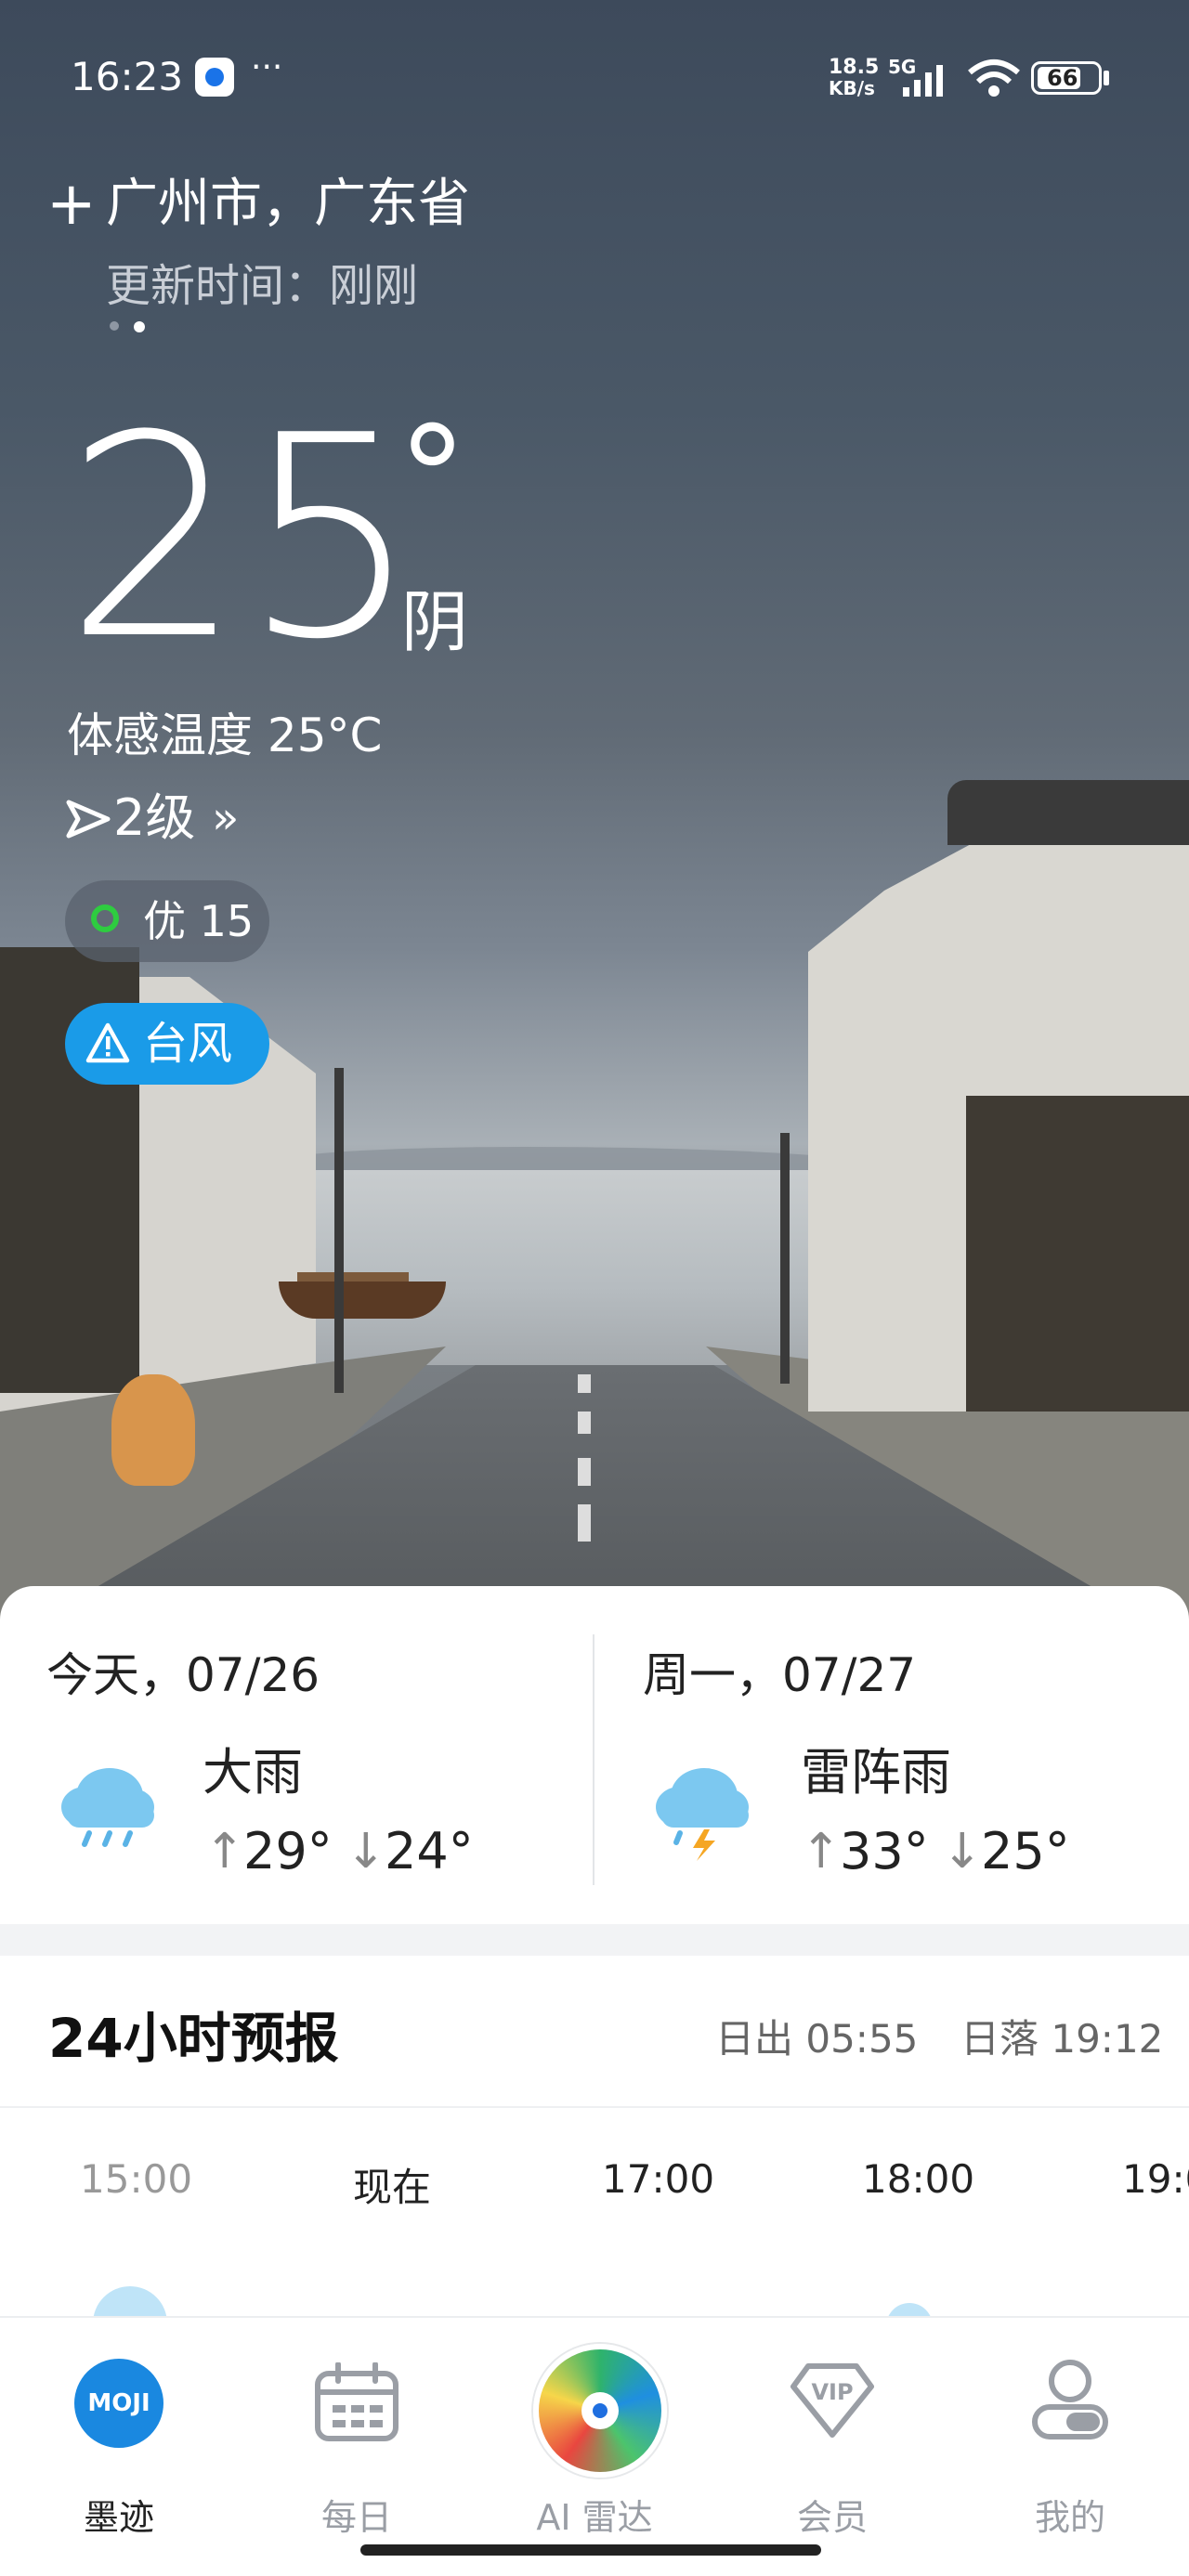 The width and height of the screenshot is (1189, 2576). I want to click on aqi-badge: 优 15, so click(167, 921).